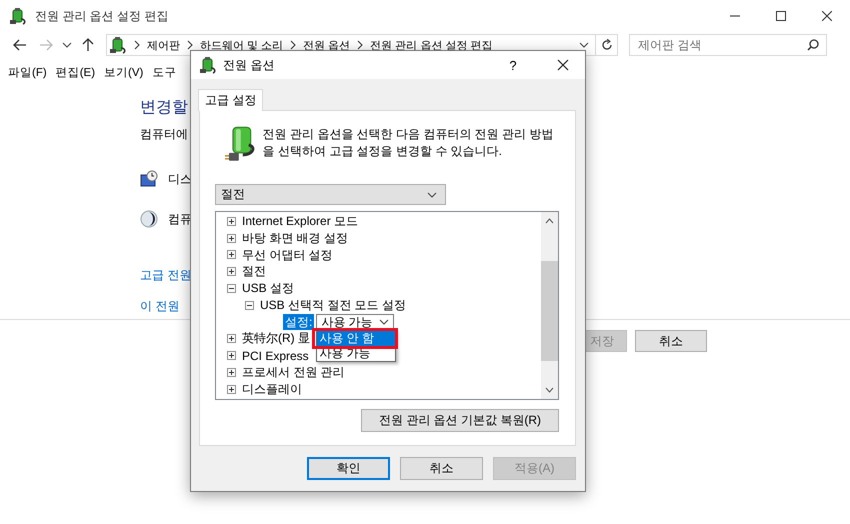  Describe the element at coordinates (781, 16) in the screenshot. I see `maximize-icon` at that location.